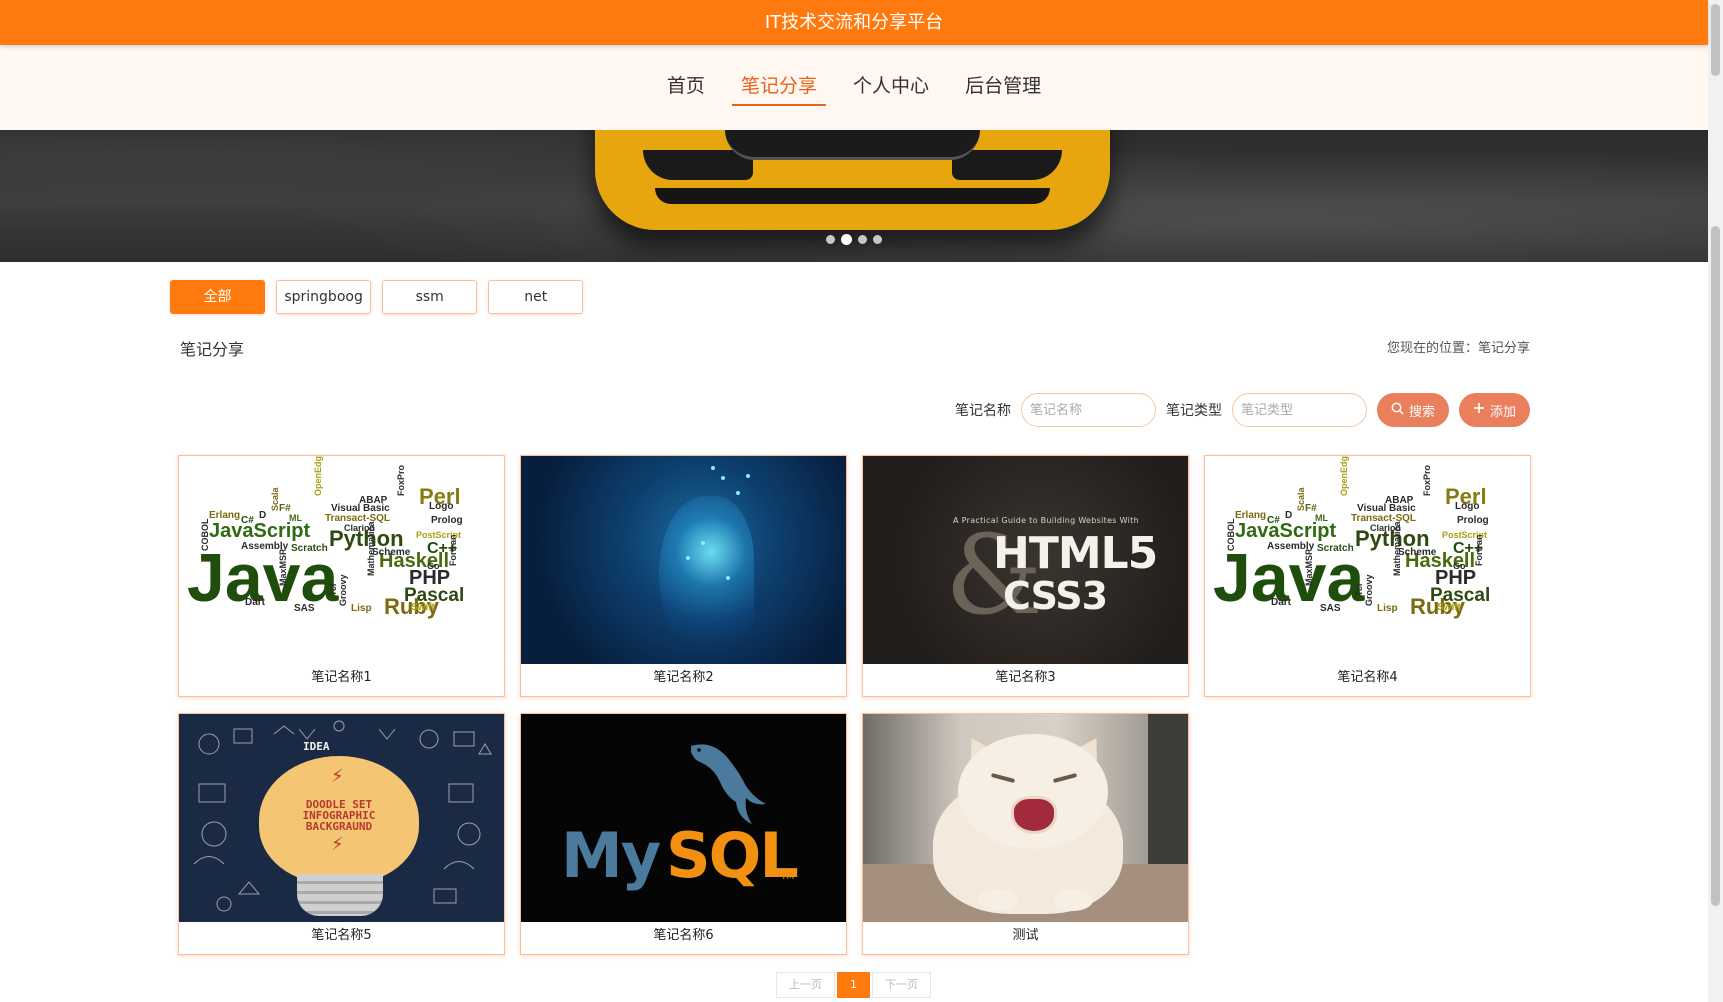  Describe the element at coordinates (212, 349) in the screenshot. I see `section-title: 笔记分享` at that location.